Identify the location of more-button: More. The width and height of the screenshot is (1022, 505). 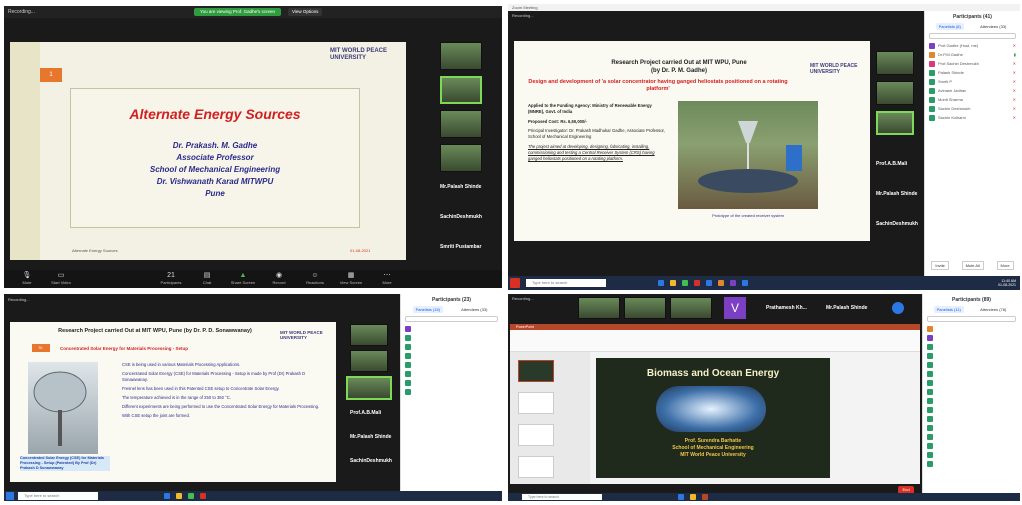
(1005, 265).